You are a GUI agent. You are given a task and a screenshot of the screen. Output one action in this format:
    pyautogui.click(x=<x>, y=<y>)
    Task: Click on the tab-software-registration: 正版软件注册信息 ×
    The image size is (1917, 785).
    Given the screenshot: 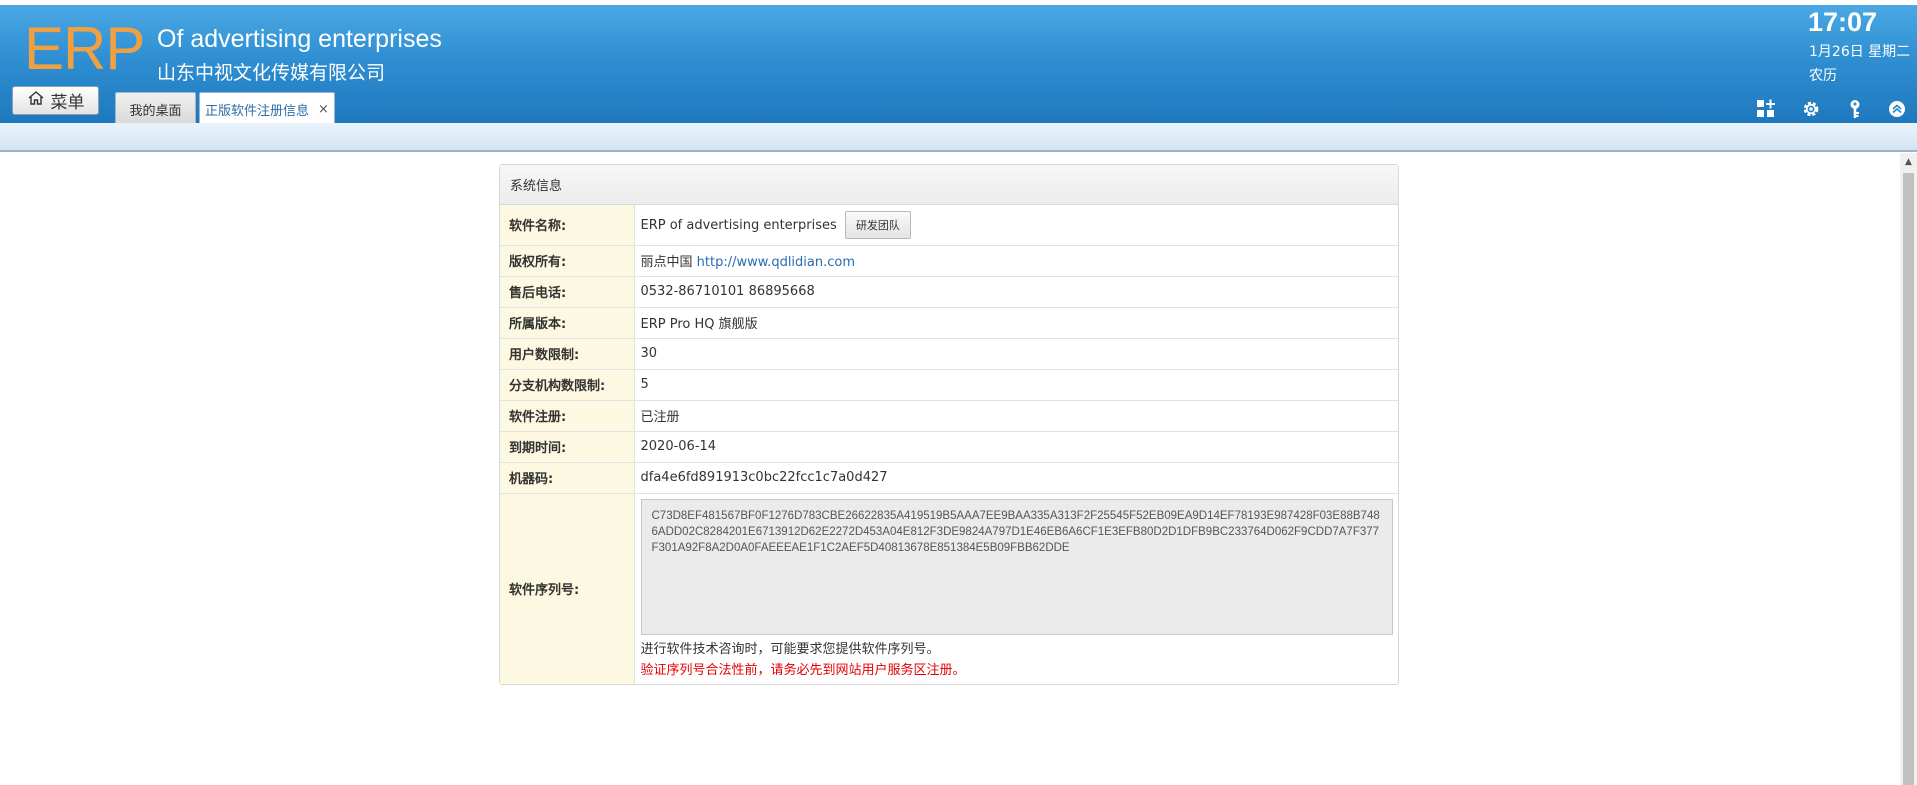 What is the action you would take?
    pyautogui.click(x=267, y=108)
    